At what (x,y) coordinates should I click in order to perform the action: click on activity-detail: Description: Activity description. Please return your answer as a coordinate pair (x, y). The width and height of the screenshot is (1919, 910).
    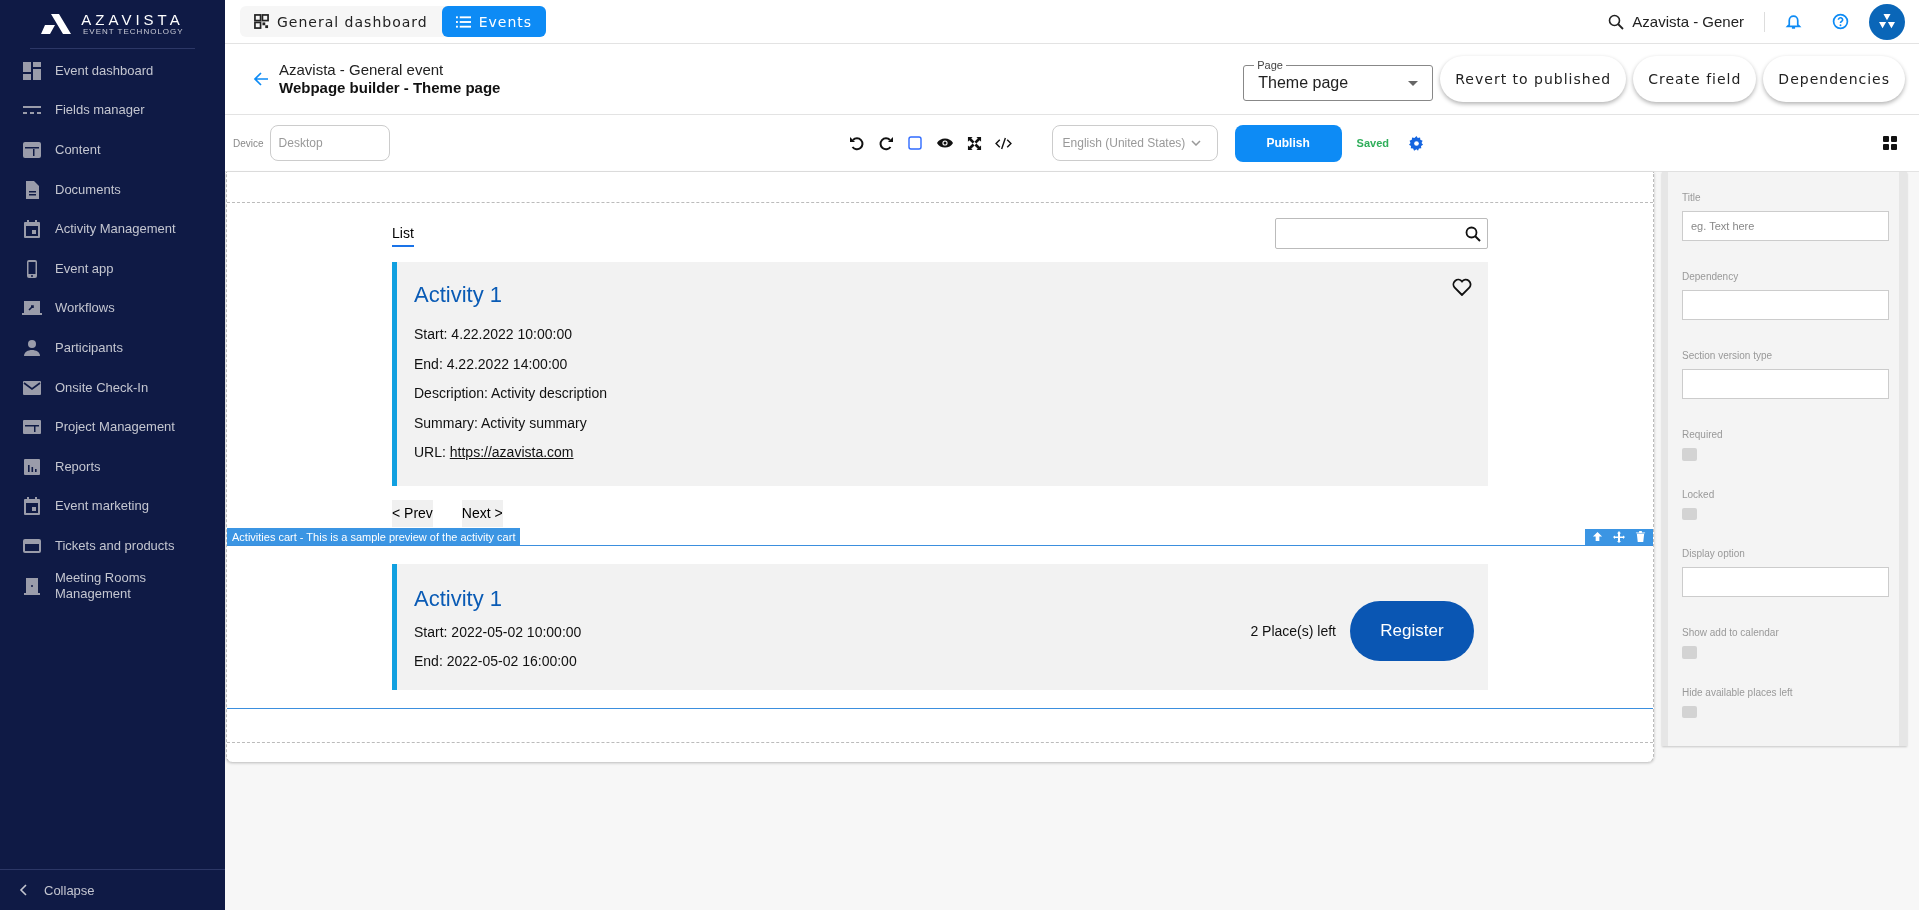
    Looking at the image, I should click on (511, 393).